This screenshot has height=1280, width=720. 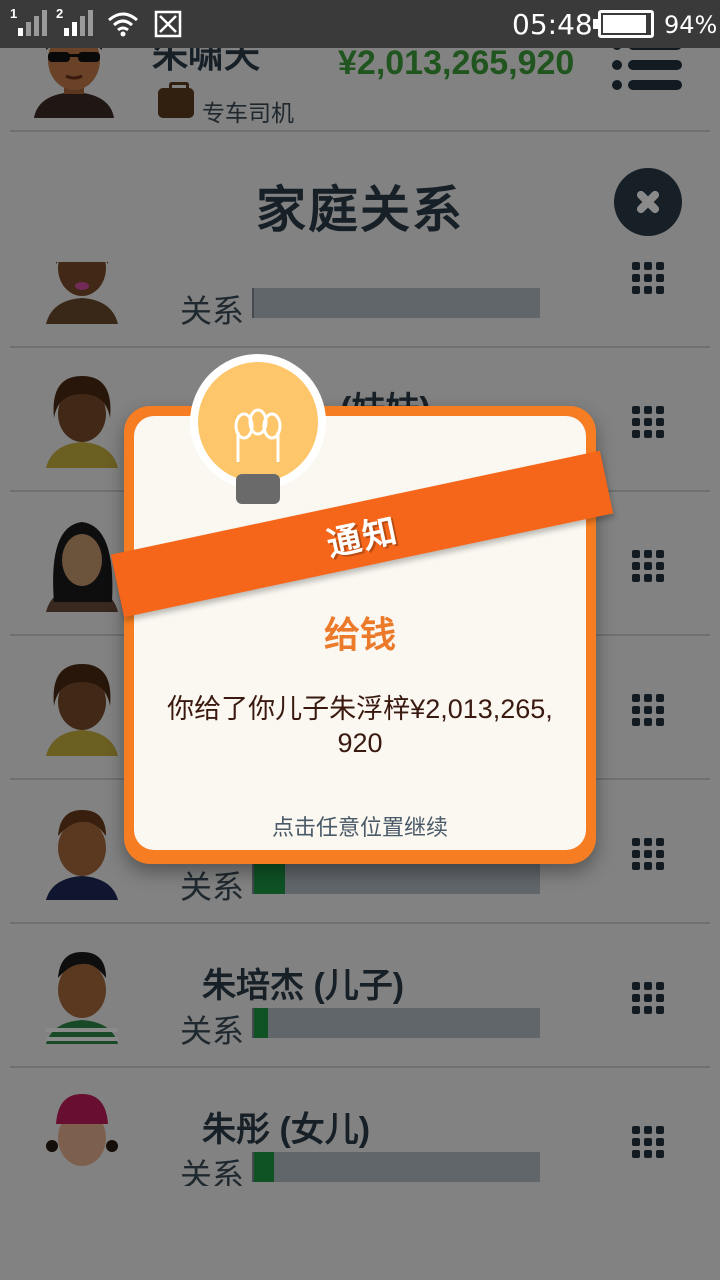 I want to click on battery-icon, so click(x=623, y=24).